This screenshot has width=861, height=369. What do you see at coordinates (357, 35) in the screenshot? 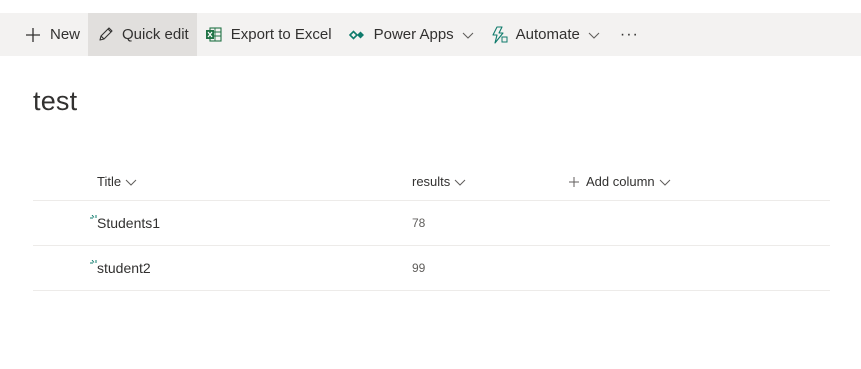
I see `power-apps-icon` at bounding box center [357, 35].